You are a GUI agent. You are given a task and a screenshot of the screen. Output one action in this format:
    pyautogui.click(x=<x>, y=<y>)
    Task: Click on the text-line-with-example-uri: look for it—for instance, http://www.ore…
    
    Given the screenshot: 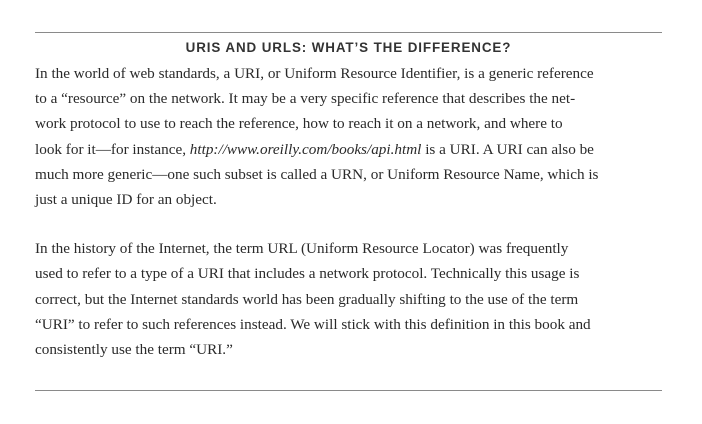 What is the action you would take?
    pyautogui.click(x=348, y=149)
    